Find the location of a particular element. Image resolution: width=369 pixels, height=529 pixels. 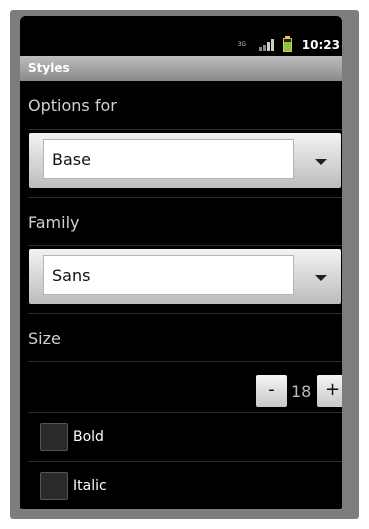

italic-label: Italic is located at coordinates (90, 486).